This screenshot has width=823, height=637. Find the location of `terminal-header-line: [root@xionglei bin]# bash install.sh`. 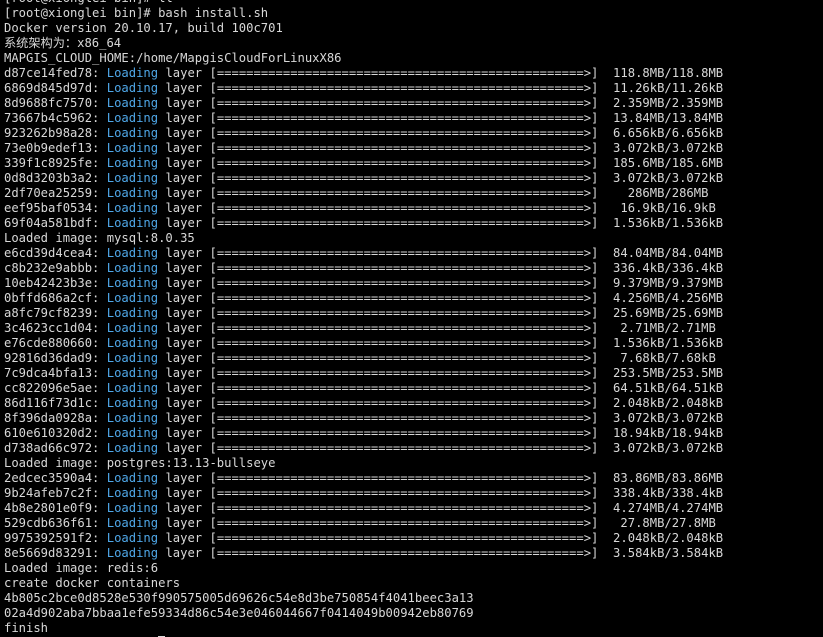

terminal-header-line: [root@xionglei bin]# bash install.sh is located at coordinates (136, 13).